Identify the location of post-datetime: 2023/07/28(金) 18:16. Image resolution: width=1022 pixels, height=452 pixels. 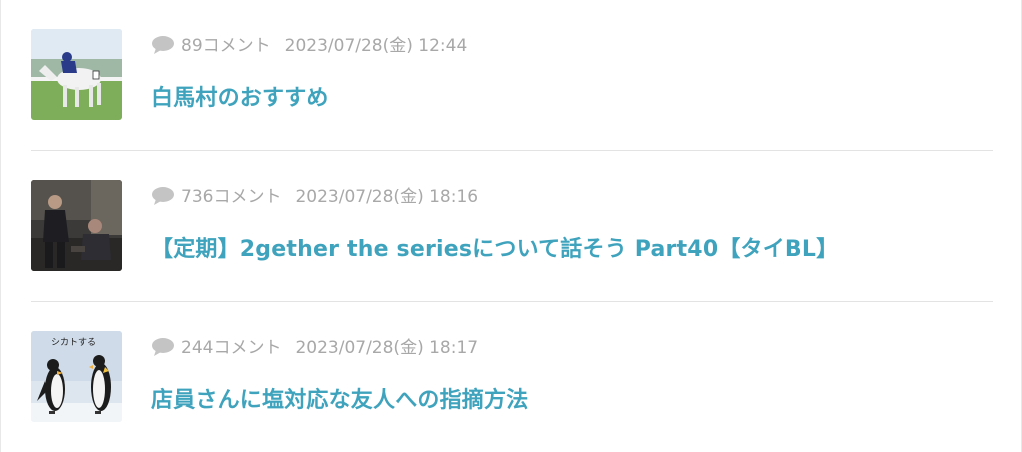
(387, 196).